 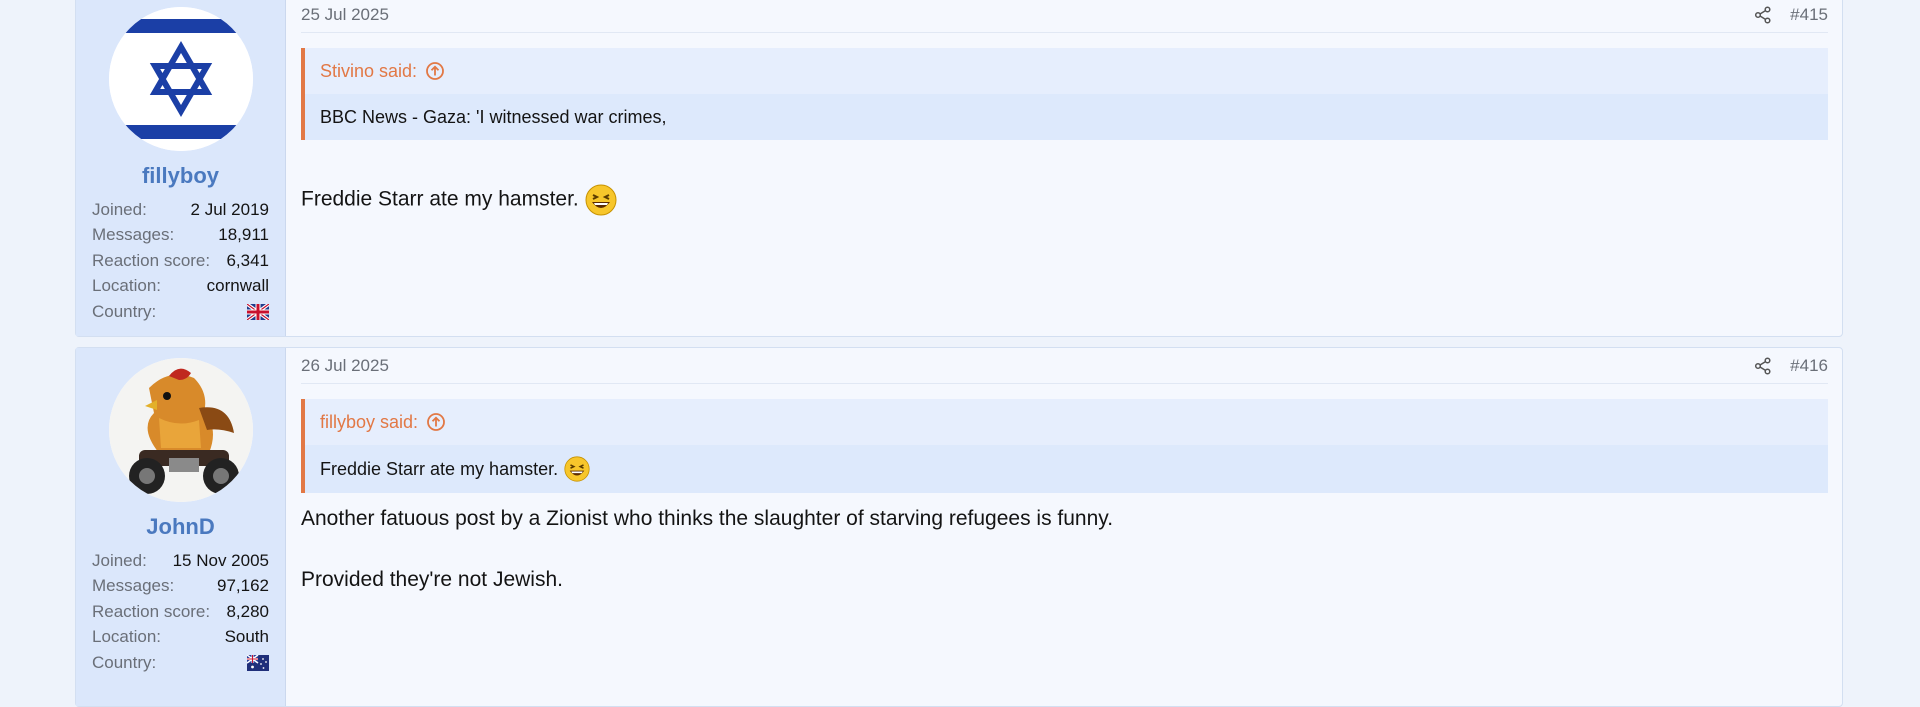 I want to click on quote-author: fillyboy said:, so click(x=369, y=422).